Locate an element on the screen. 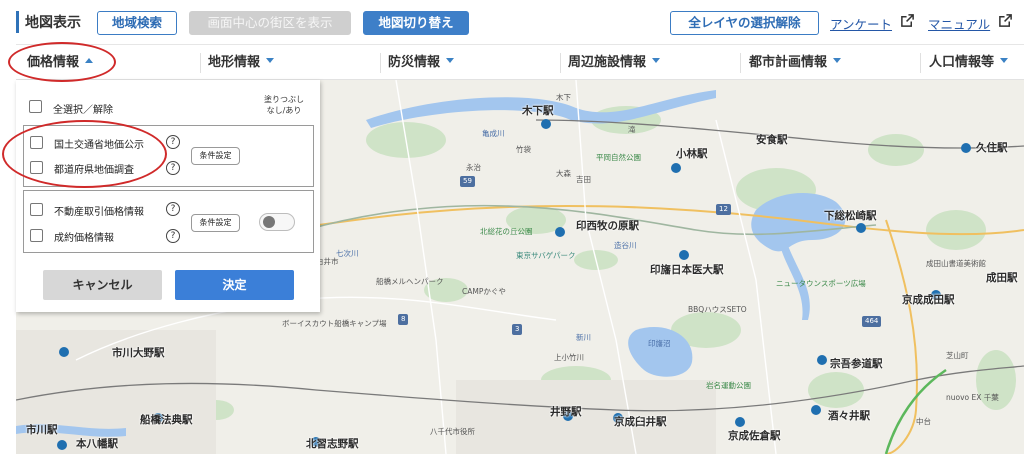 This screenshot has height=454, width=1024. map-place-label: 大森 is located at coordinates (563, 173).